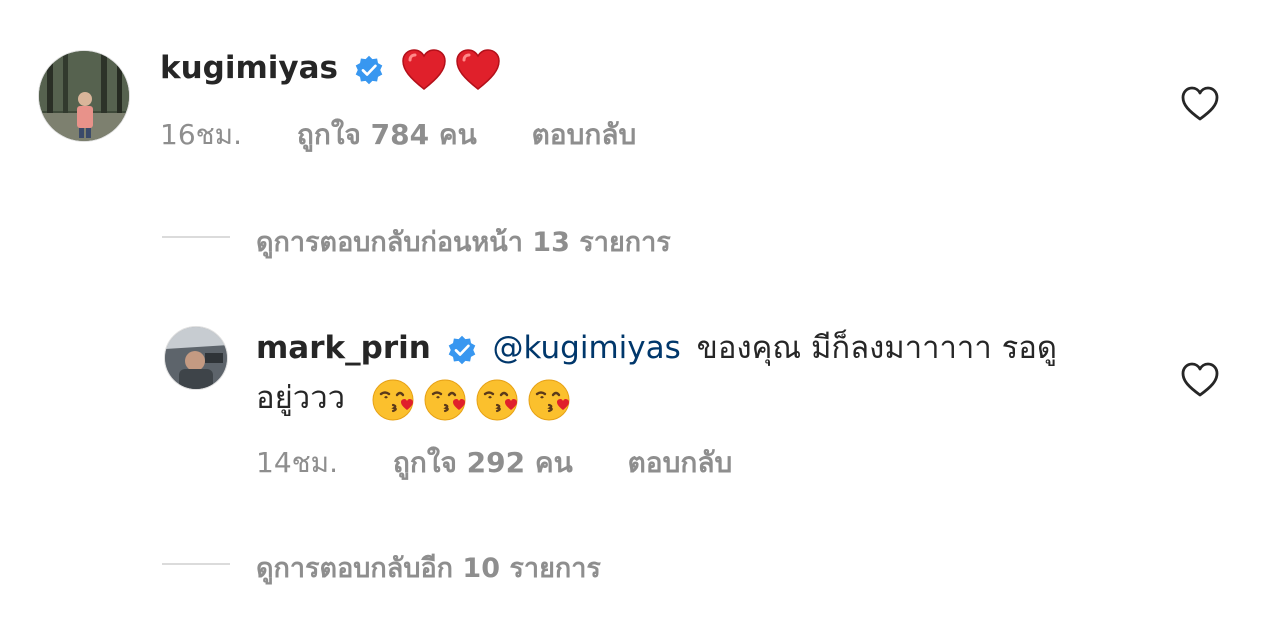 The width and height of the screenshot is (1284, 627). Describe the element at coordinates (463, 241) in the screenshot. I see `view-previous-replies-button: ดูการตอบกลับก่อนหน้า 13 รายการ` at that location.